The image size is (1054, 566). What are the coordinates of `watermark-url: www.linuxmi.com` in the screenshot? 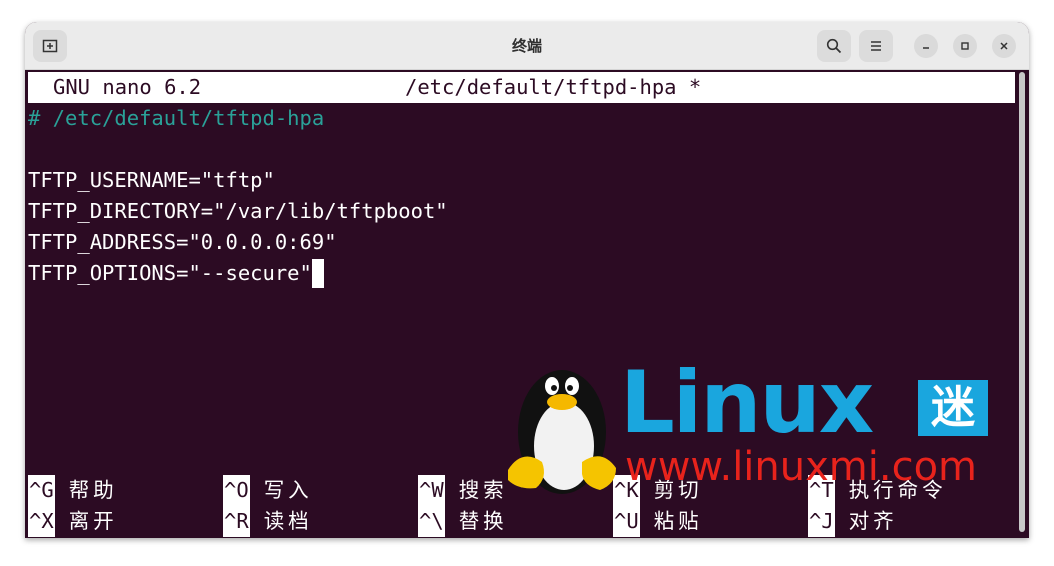 It's located at (801, 467).